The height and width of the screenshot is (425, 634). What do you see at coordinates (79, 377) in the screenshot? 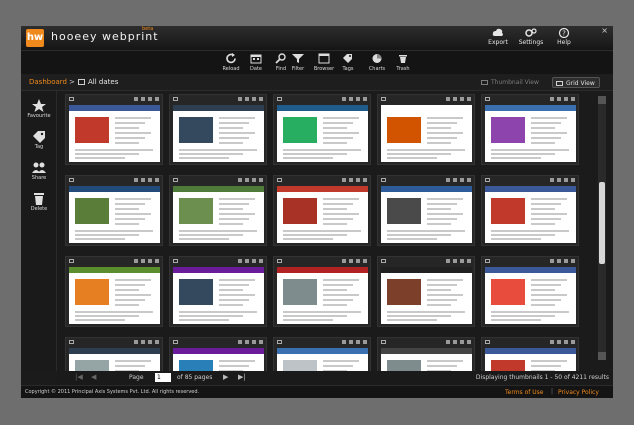
I see `first-page-icon: |◀` at bounding box center [79, 377].